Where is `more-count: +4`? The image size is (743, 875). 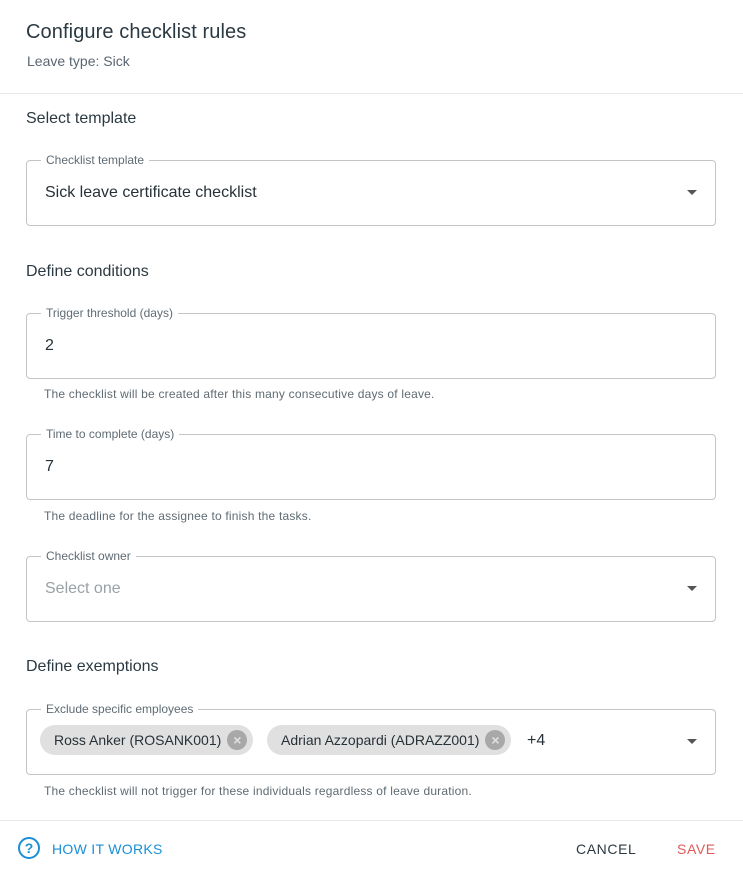 more-count: +4 is located at coordinates (536, 740).